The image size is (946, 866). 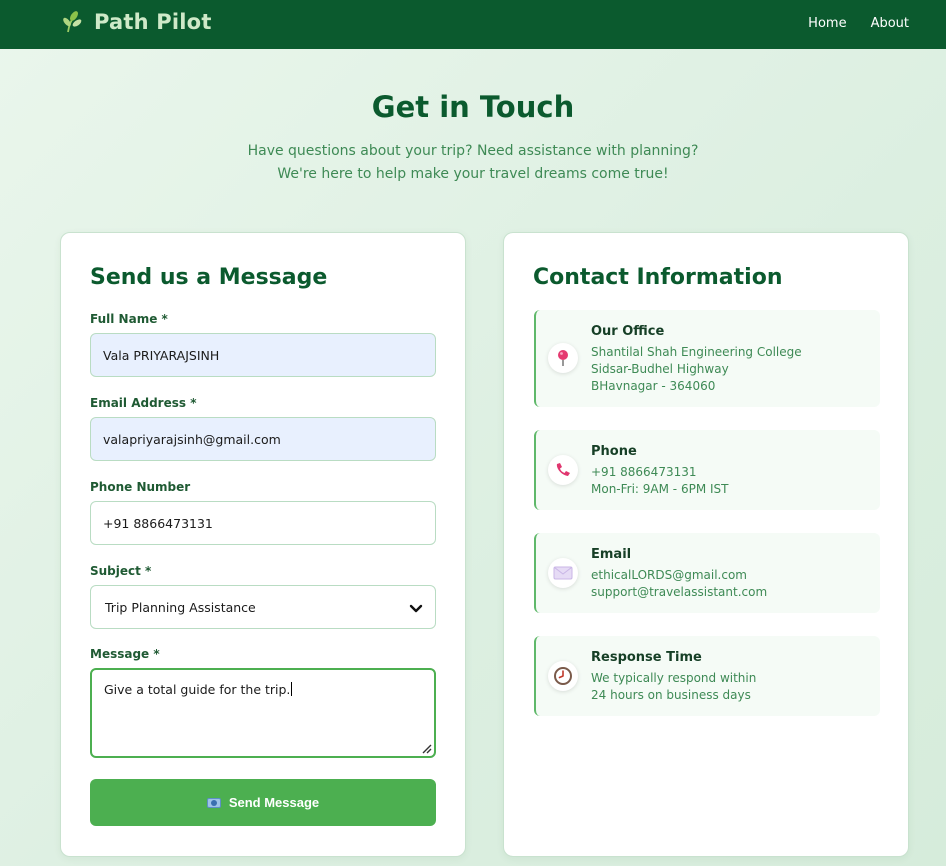 What do you see at coordinates (696, 352) in the screenshot?
I see `office-line-1: Shantilal Shah Engineering College` at bounding box center [696, 352].